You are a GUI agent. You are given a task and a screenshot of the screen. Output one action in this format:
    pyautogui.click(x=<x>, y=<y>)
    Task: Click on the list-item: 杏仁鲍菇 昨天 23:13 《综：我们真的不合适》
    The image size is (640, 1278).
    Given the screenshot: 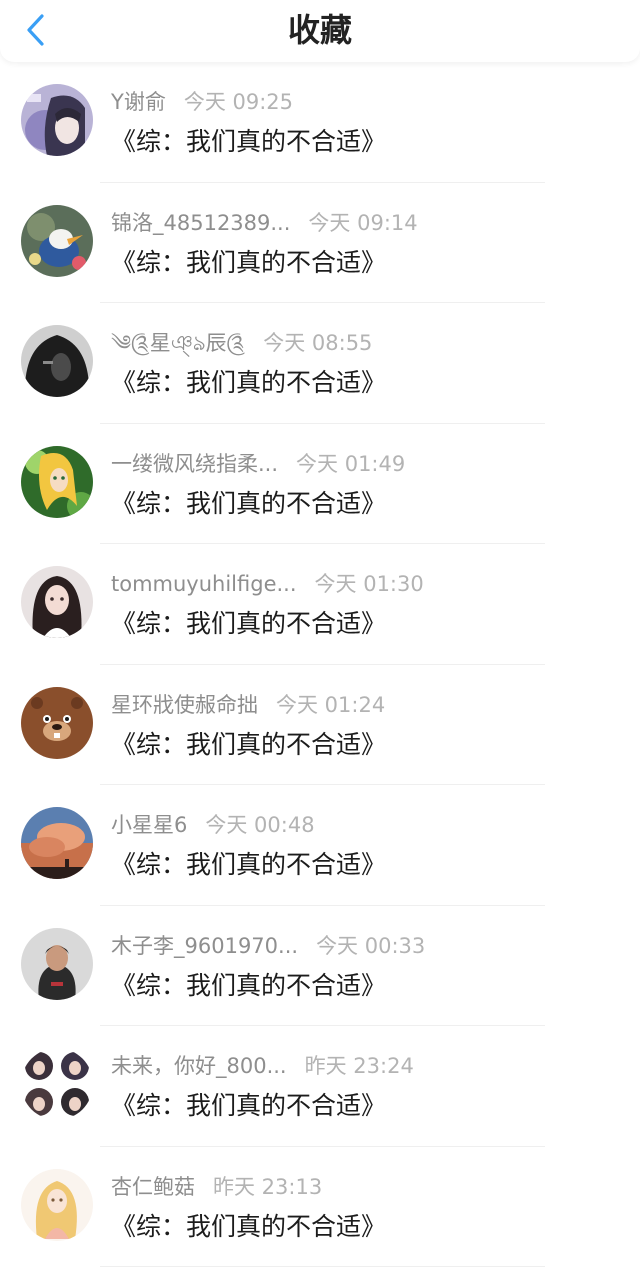 What is the action you would take?
    pyautogui.click(x=320, y=1207)
    